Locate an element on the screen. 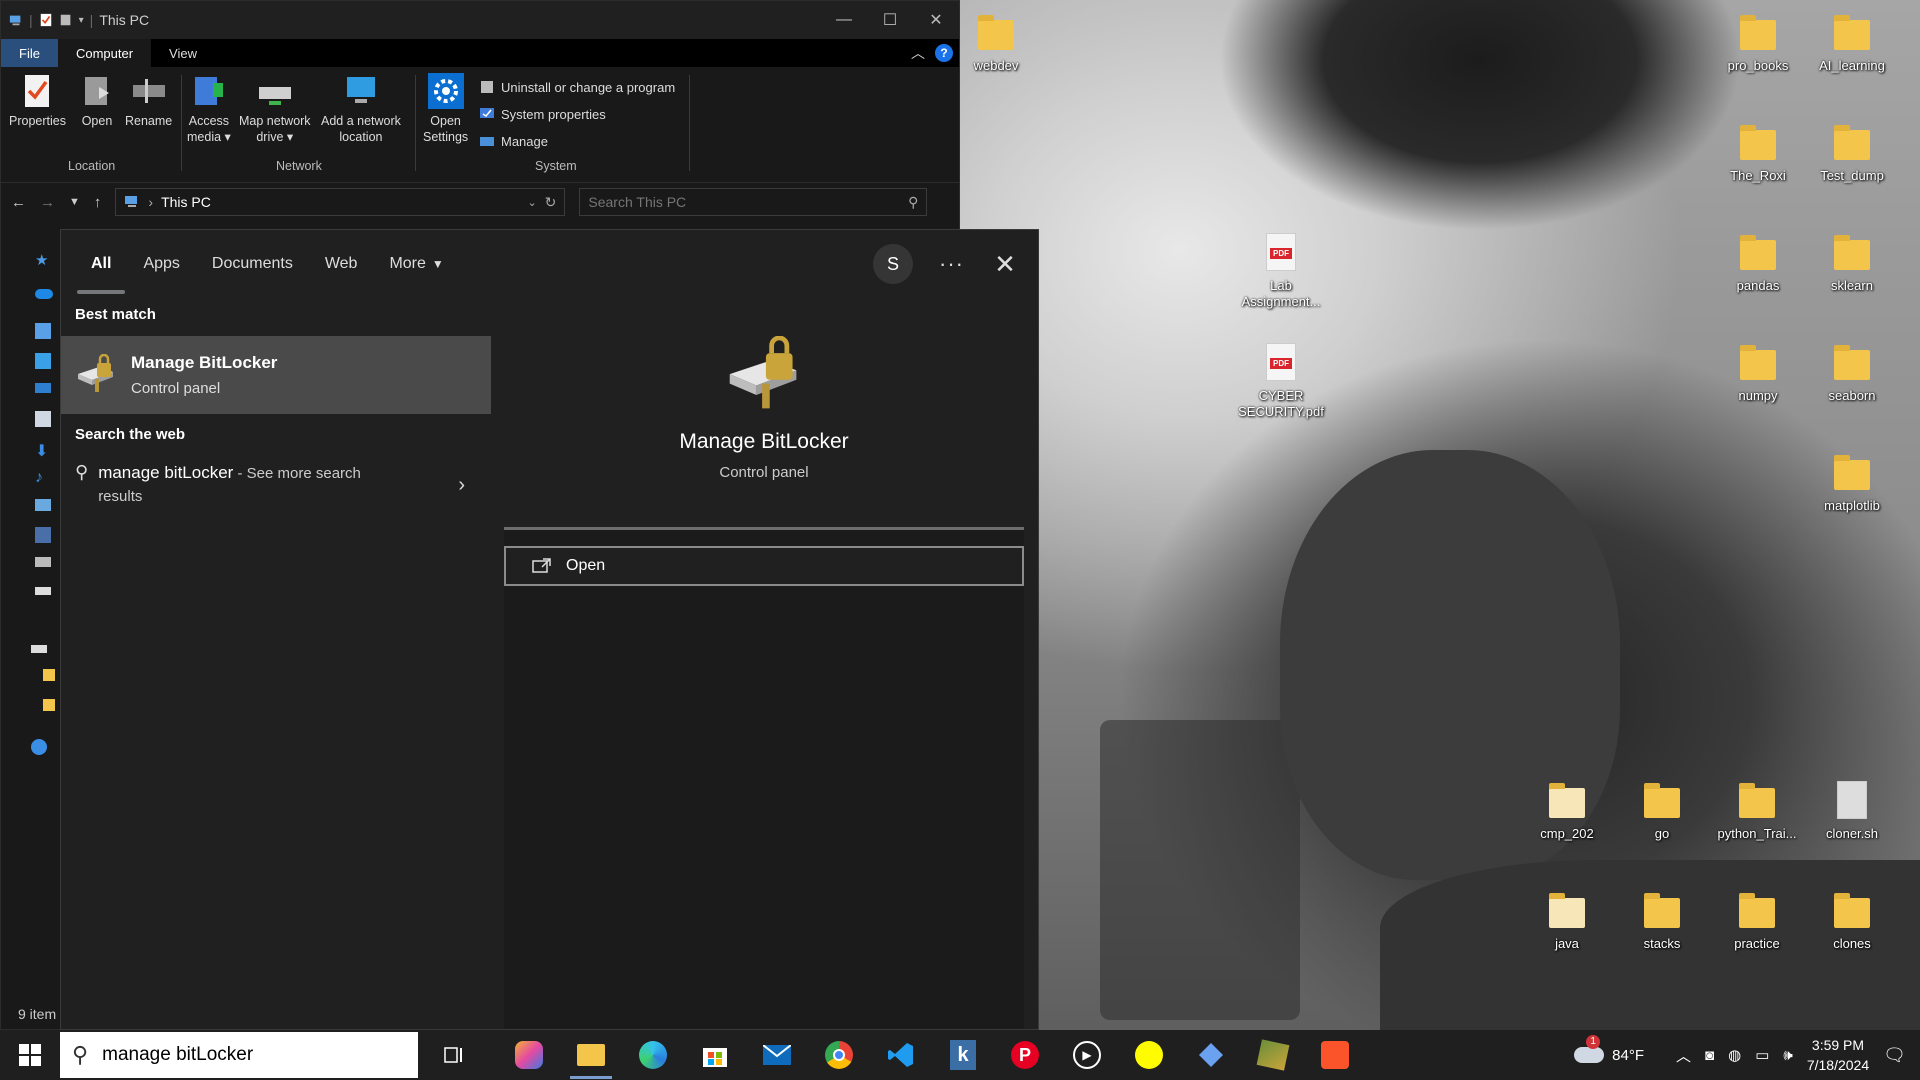  bing-app is located at coordinates (1211, 1055).